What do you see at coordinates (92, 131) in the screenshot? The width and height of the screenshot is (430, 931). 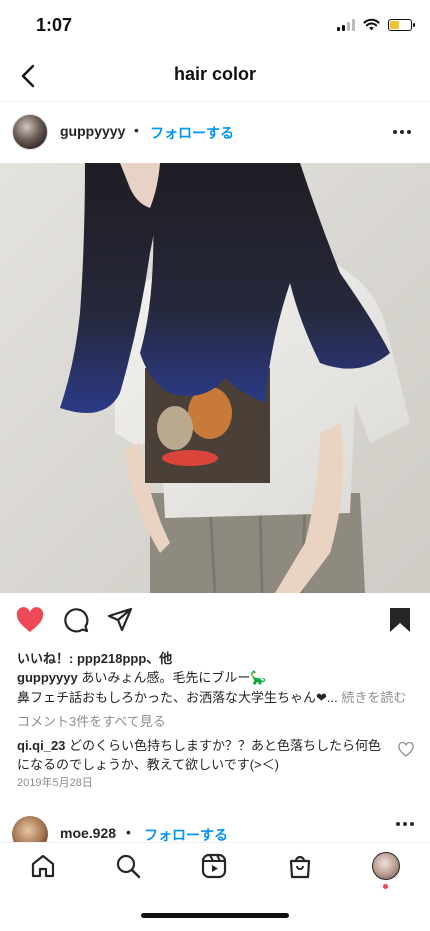 I see `post-username: guppyyyy` at bounding box center [92, 131].